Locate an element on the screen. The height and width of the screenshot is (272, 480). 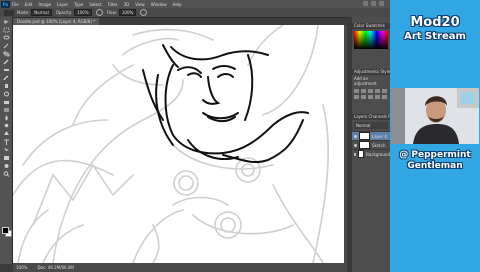
zoom-level: 100% is located at coordinates (21, 267).